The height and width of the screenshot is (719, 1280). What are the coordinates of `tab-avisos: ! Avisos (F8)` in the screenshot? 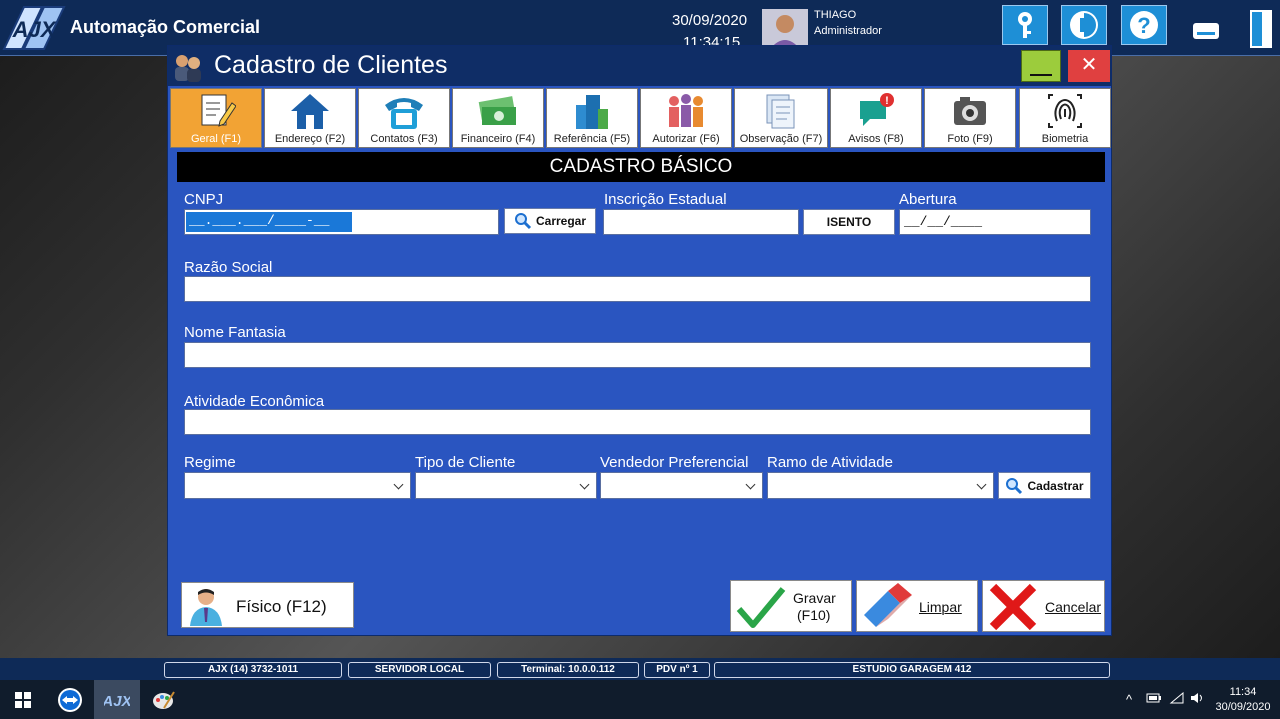 It's located at (876, 118).